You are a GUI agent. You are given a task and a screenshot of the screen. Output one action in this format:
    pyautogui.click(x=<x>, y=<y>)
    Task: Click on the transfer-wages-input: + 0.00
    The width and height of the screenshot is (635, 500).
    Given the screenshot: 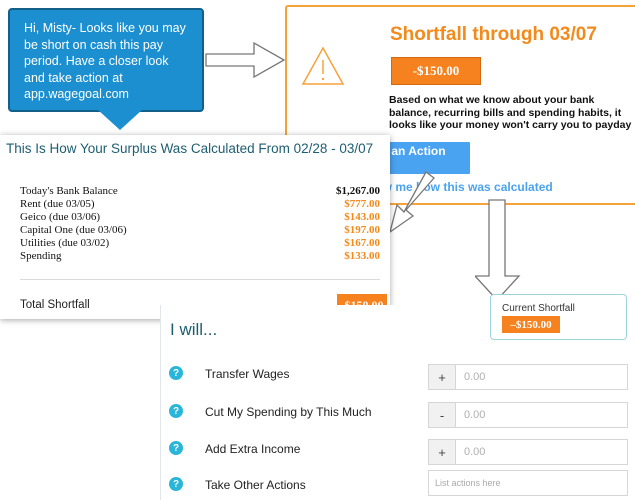 What is the action you would take?
    pyautogui.click(x=528, y=377)
    